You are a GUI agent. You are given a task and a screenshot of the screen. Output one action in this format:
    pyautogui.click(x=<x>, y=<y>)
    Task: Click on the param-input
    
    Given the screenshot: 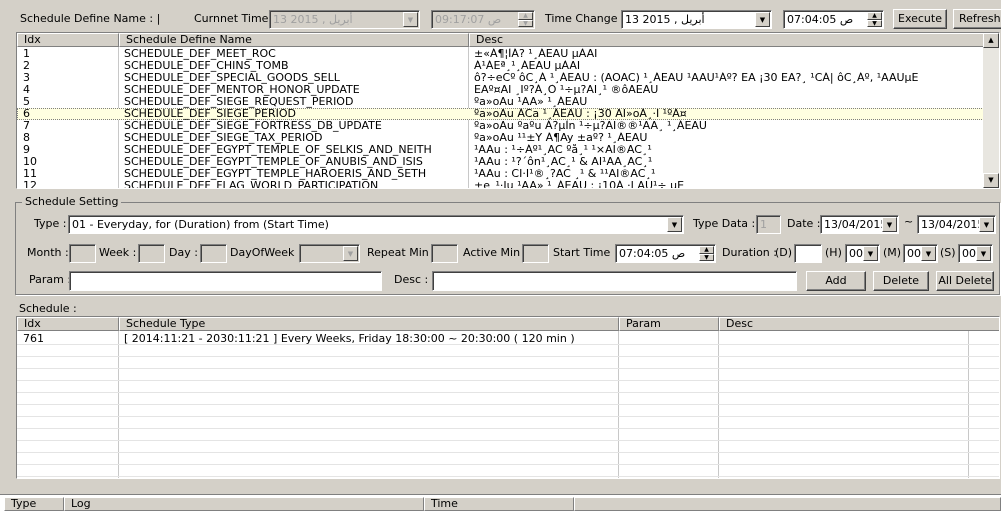 What is the action you would take?
    pyautogui.click(x=225, y=281)
    